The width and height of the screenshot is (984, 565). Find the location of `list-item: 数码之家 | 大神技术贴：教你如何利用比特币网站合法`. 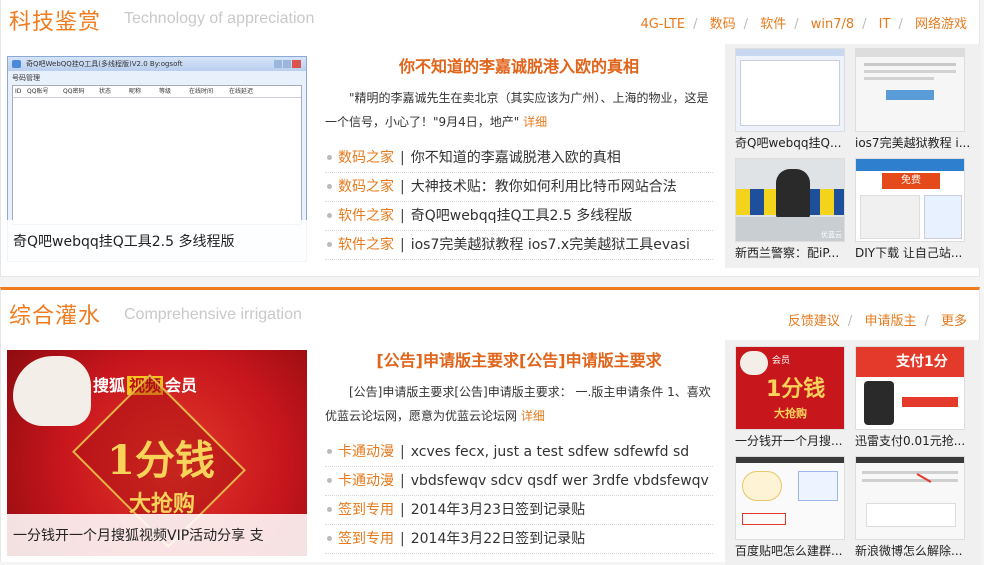

list-item: 数码之家 | 大神技术贴：教你如何利用比特币网站合法 is located at coordinates (519, 187).